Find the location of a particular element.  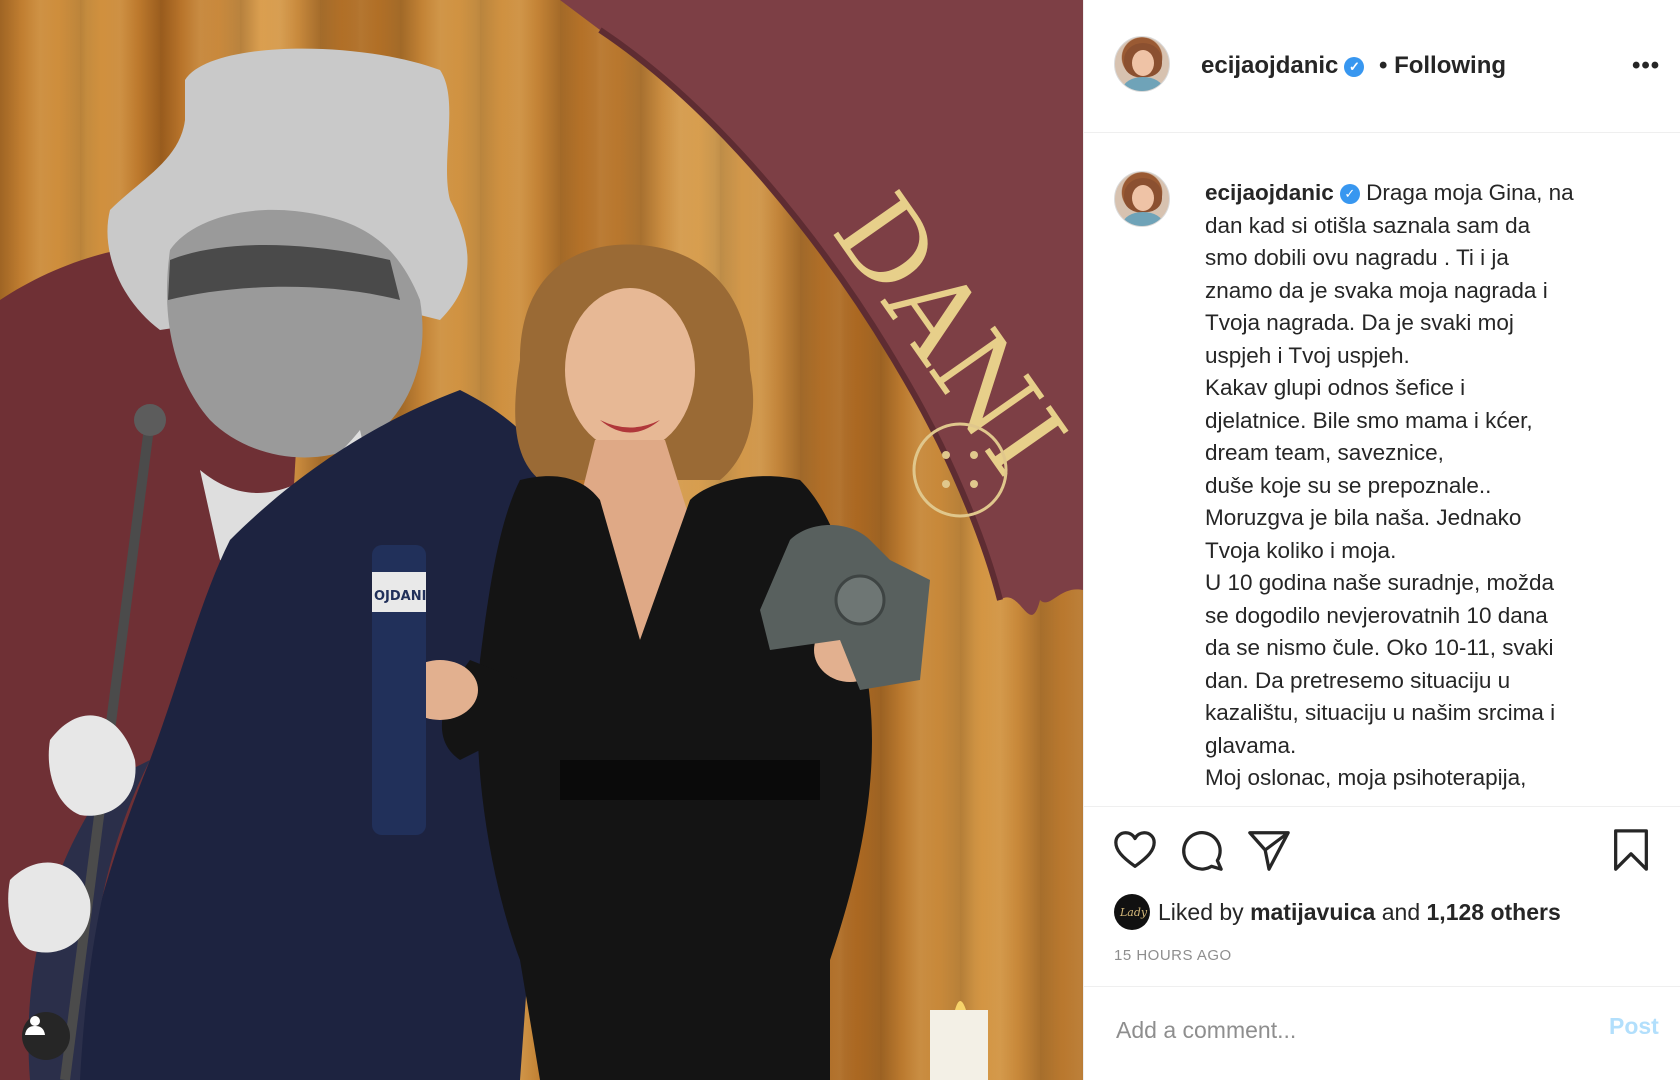

comment-icon is located at coordinates (1202, 850).